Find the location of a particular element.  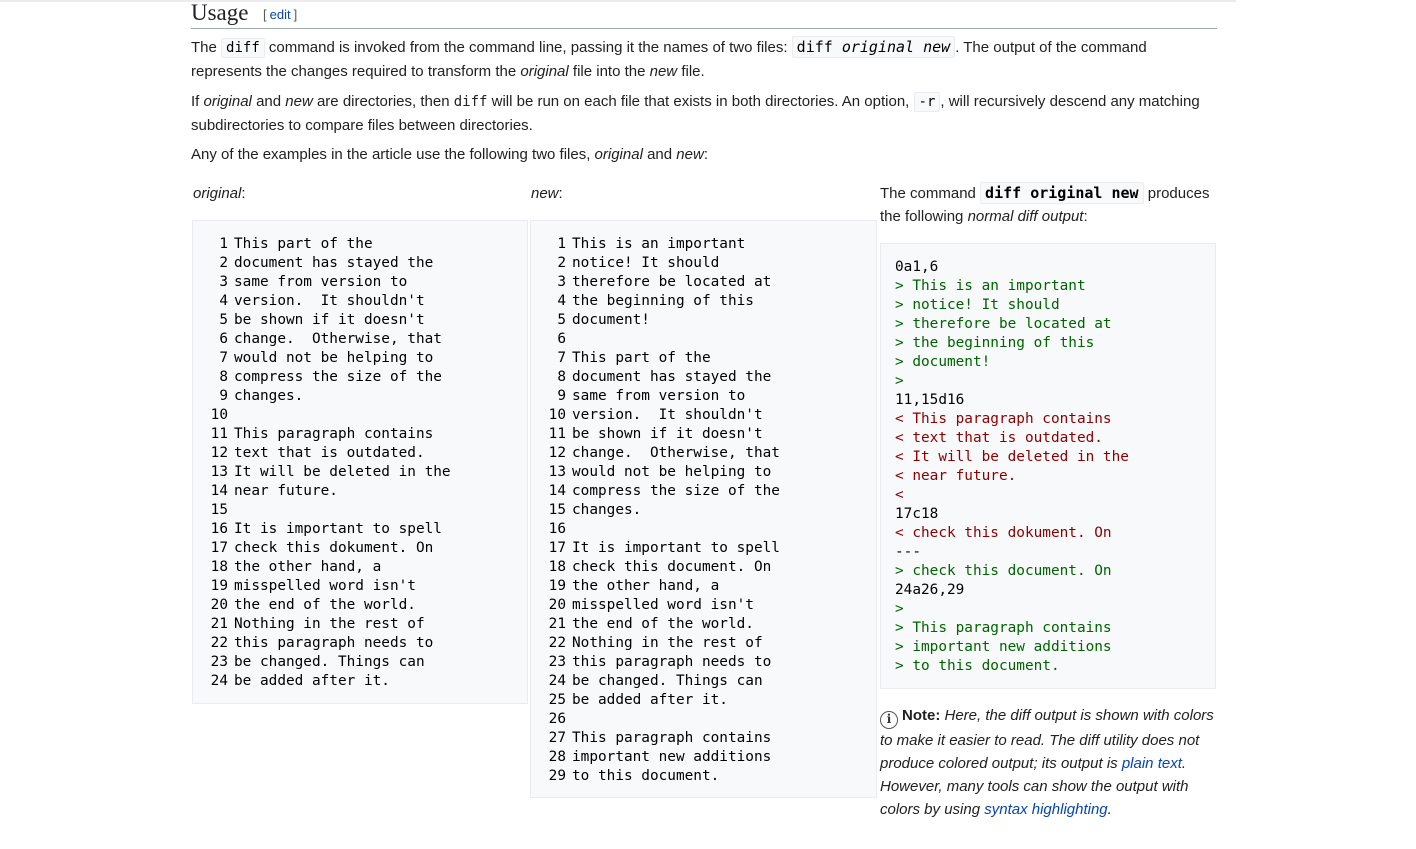

original-line: 20 the end of the world. is located at coordinates (360, 605).